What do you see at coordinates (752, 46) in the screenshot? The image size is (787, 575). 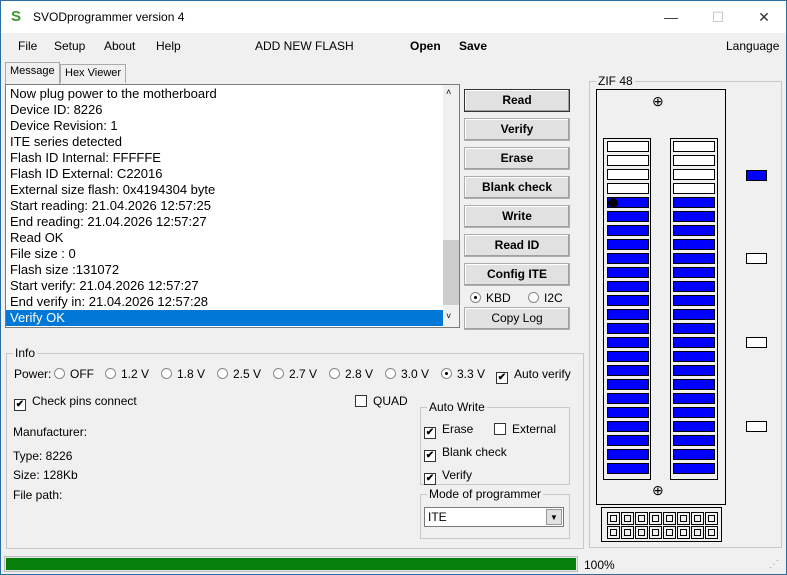 I see `menu-language: Language` at bounding box center [752, 46].